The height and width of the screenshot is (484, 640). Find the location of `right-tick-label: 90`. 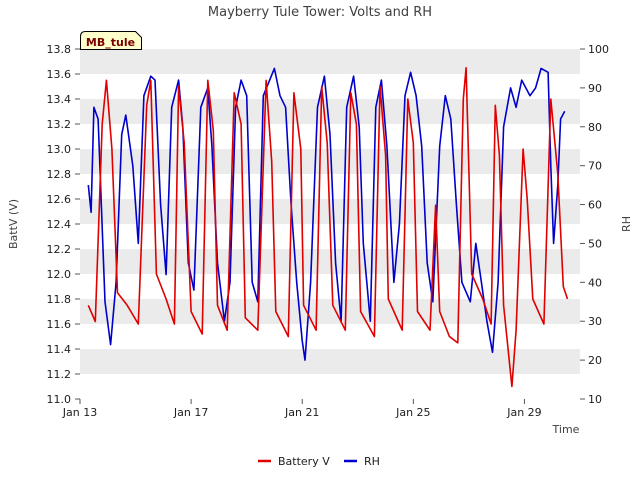

right-tick-label: 90 is located at coordinates (595, 88).